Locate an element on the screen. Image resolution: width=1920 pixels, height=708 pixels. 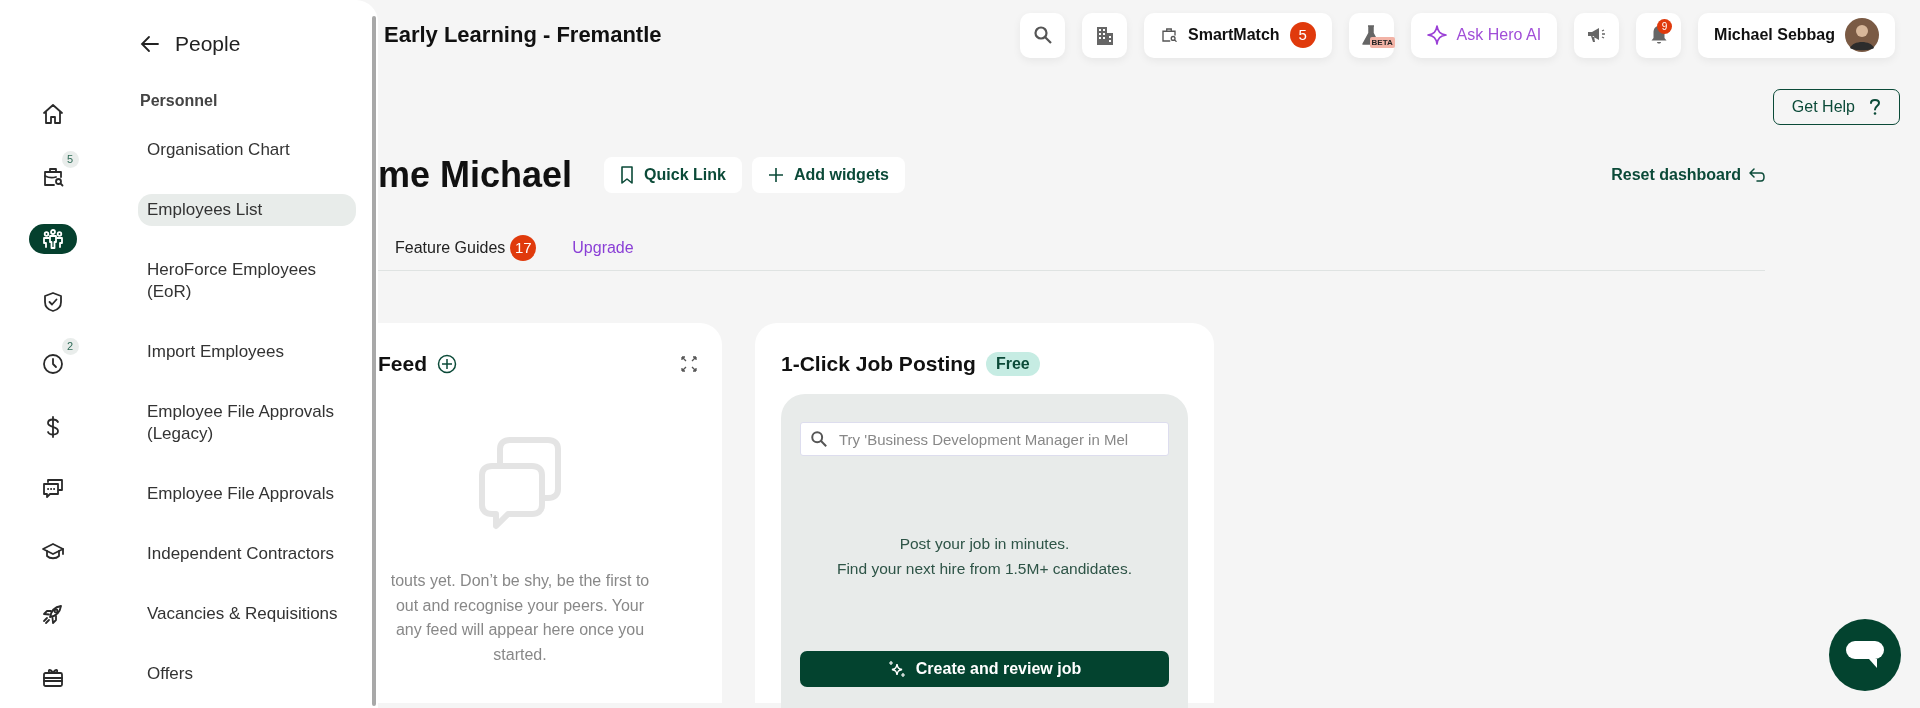
menu-item: Vacancies & Requisitions is located at coordinates (247, 614).